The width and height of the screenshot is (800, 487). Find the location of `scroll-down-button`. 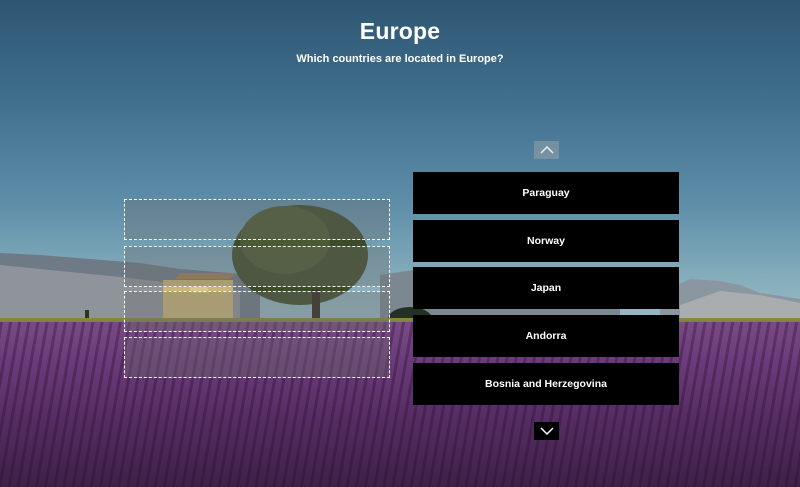

scroll-down-button is located at coordinates (546, 431).